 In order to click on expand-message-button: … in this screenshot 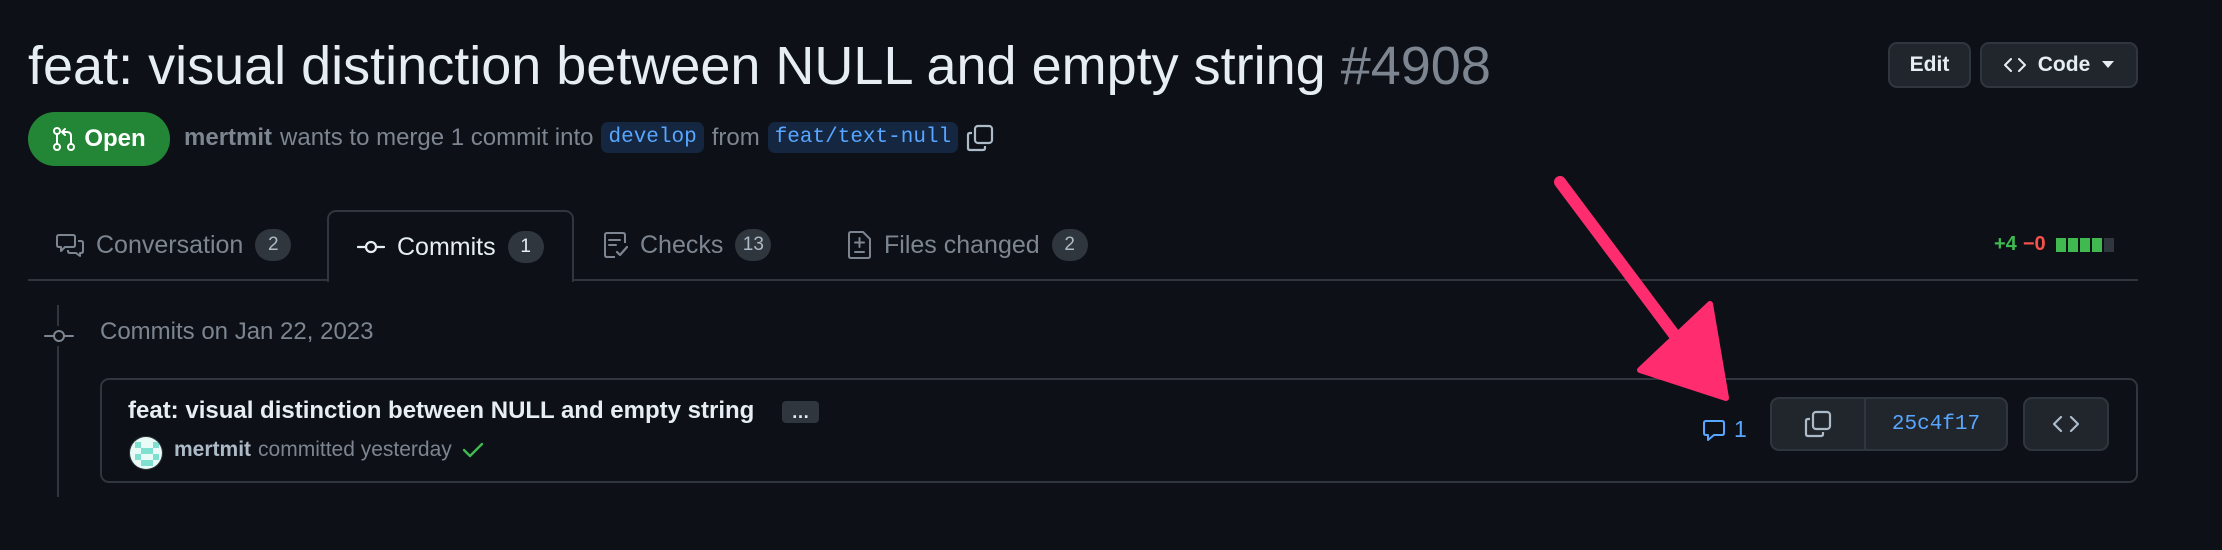, I will do `click(800, 412)`.